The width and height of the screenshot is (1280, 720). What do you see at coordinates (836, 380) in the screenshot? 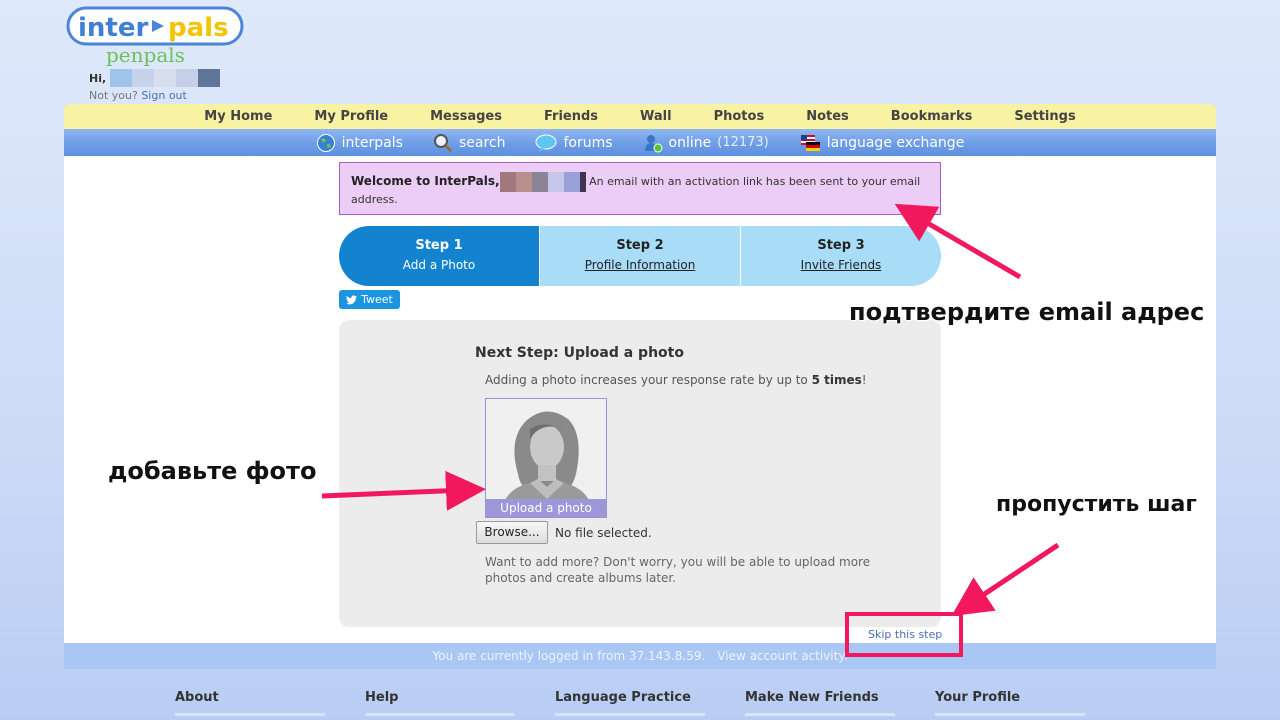
I see `upload-desc-bold: 5 times` at bounding box center [836, 380].